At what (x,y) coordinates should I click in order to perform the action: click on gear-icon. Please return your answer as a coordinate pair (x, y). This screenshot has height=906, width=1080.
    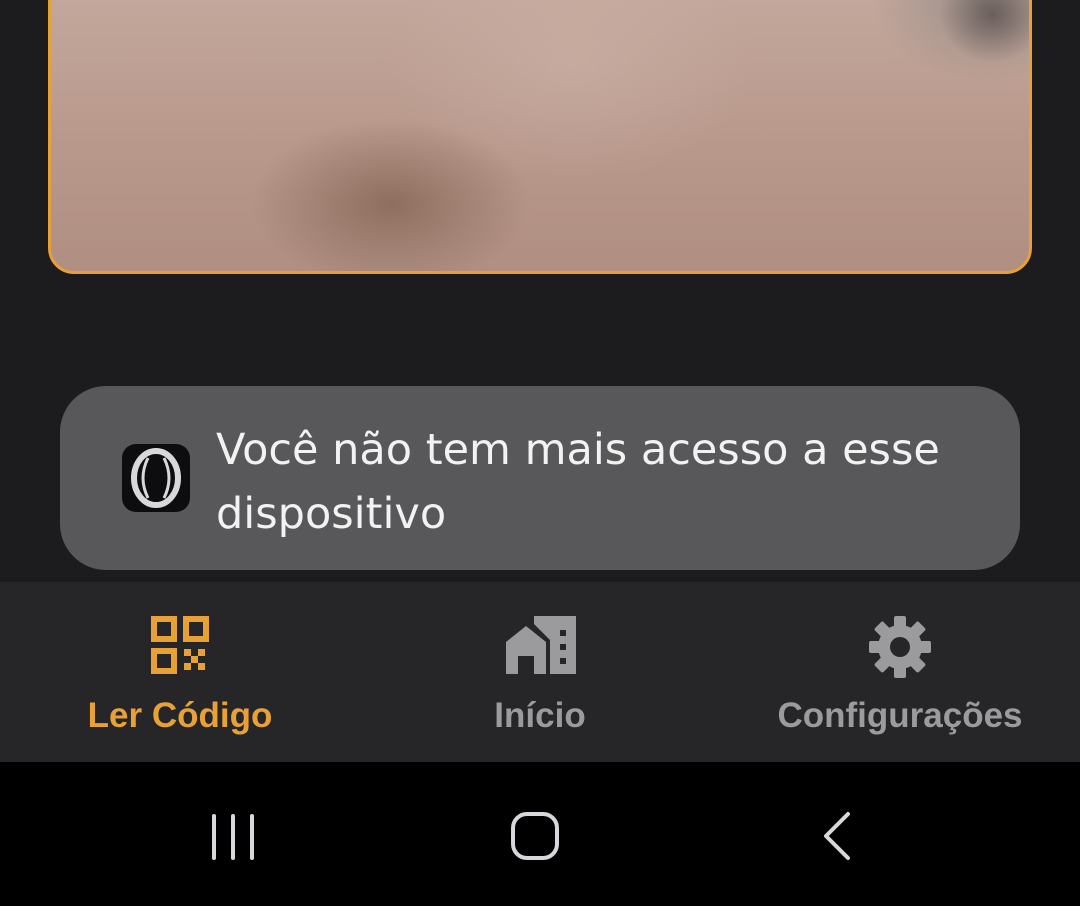
    Looking at the image, I should click on (900, 649).